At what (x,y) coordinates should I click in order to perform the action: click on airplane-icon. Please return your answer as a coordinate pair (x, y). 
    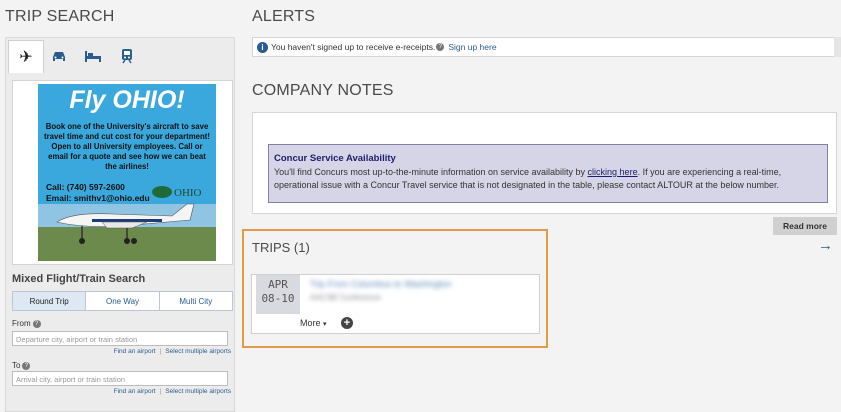
    Looking at the image, I should click on (125, 223).